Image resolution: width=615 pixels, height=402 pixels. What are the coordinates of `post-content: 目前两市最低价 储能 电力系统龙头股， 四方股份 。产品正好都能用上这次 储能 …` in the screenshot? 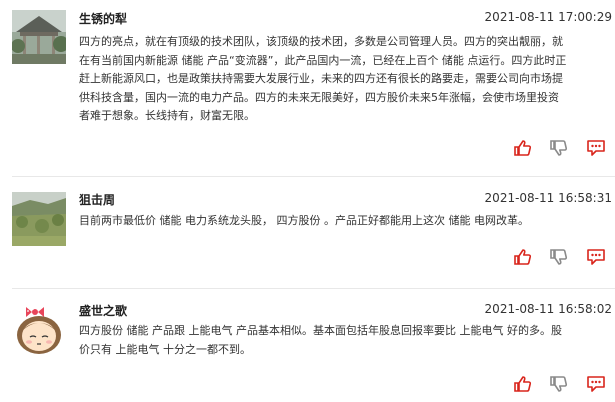 It's located at (344, 221).